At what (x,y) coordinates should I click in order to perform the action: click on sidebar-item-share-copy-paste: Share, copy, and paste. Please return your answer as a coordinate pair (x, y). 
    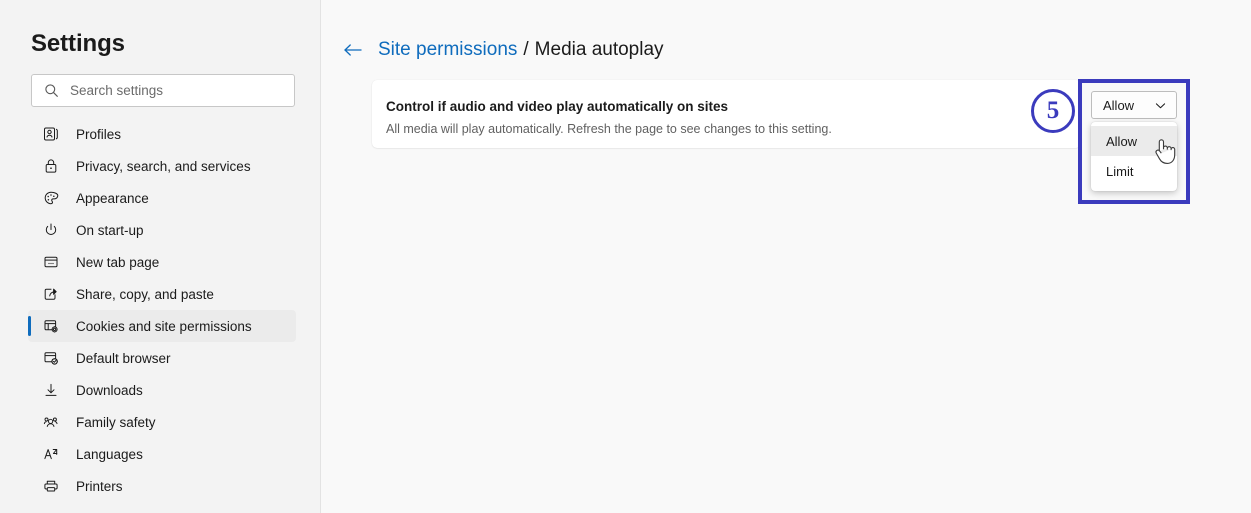
    Looking at the image, I should click on (162, 294).